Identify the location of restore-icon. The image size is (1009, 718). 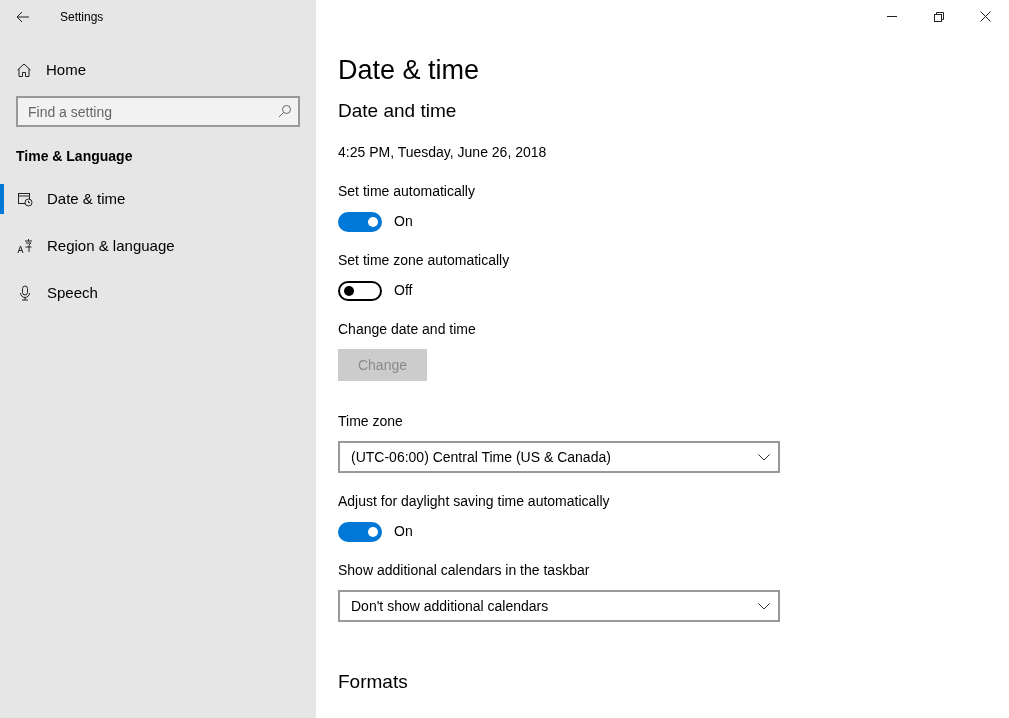
(938, 16).